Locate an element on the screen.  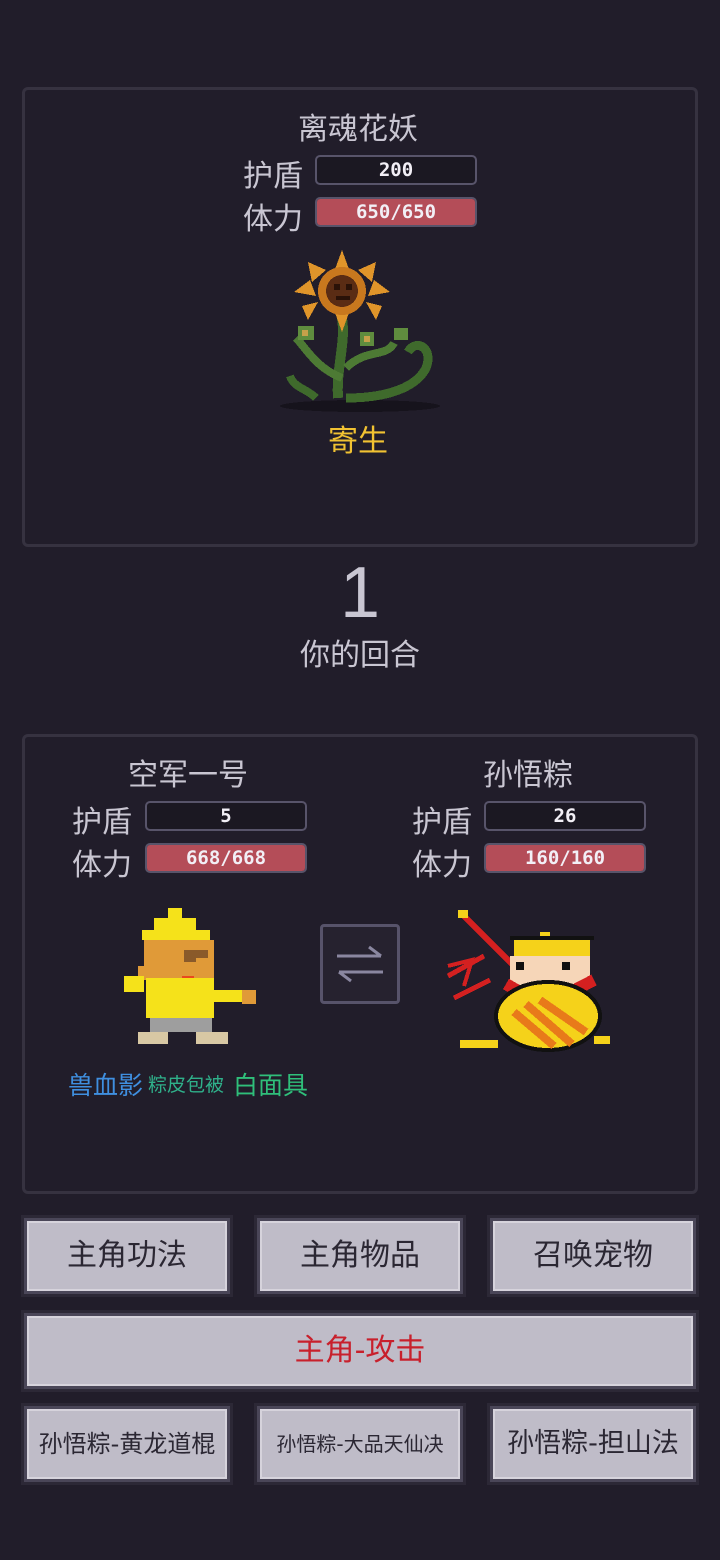
pet-shield-bar: 26 is located at coordinates (565, 816).